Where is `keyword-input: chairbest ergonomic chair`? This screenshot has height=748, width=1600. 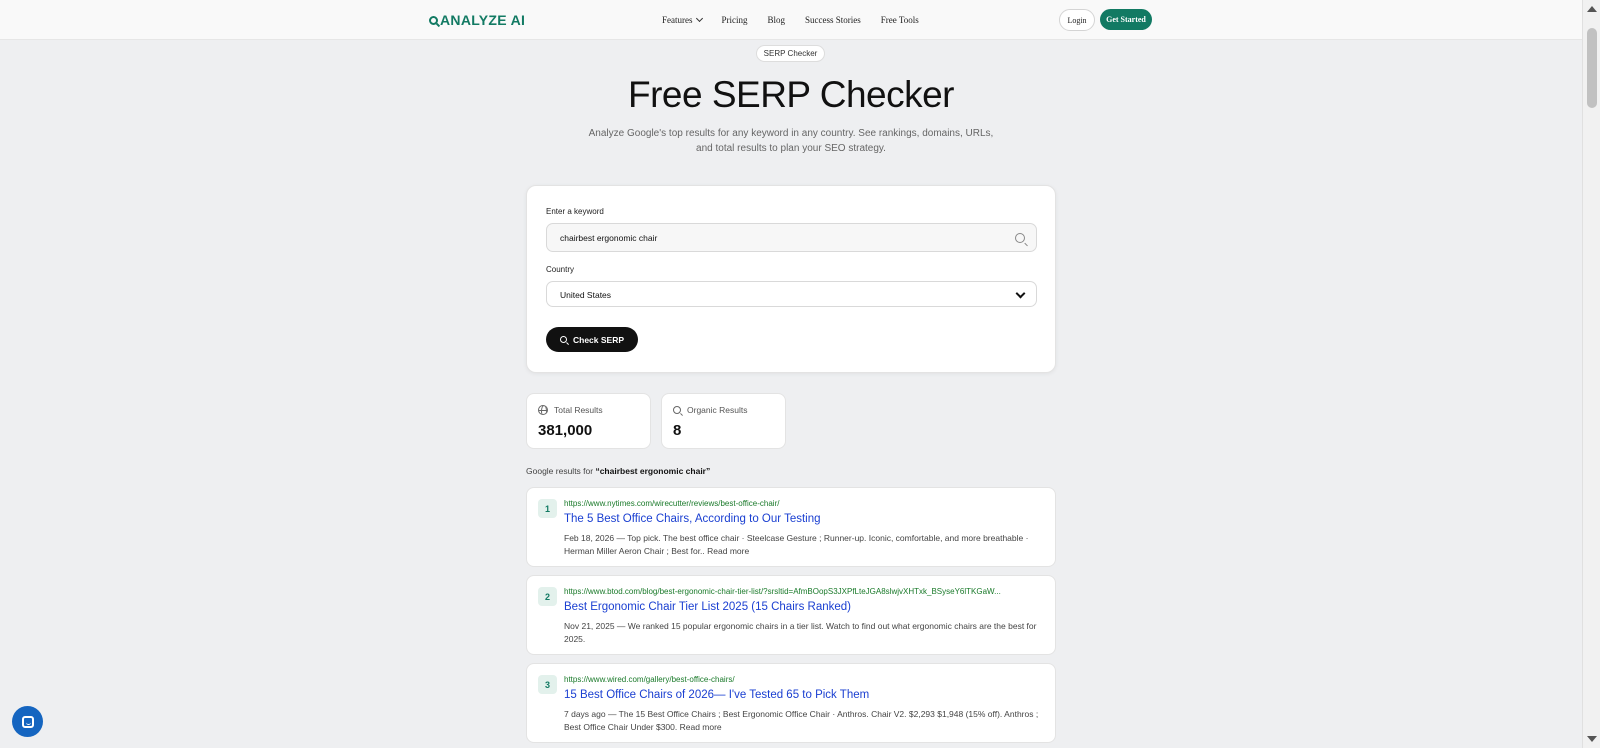 keyword-input: chairbest ergonomic chair is located at coordinates (791, 237).